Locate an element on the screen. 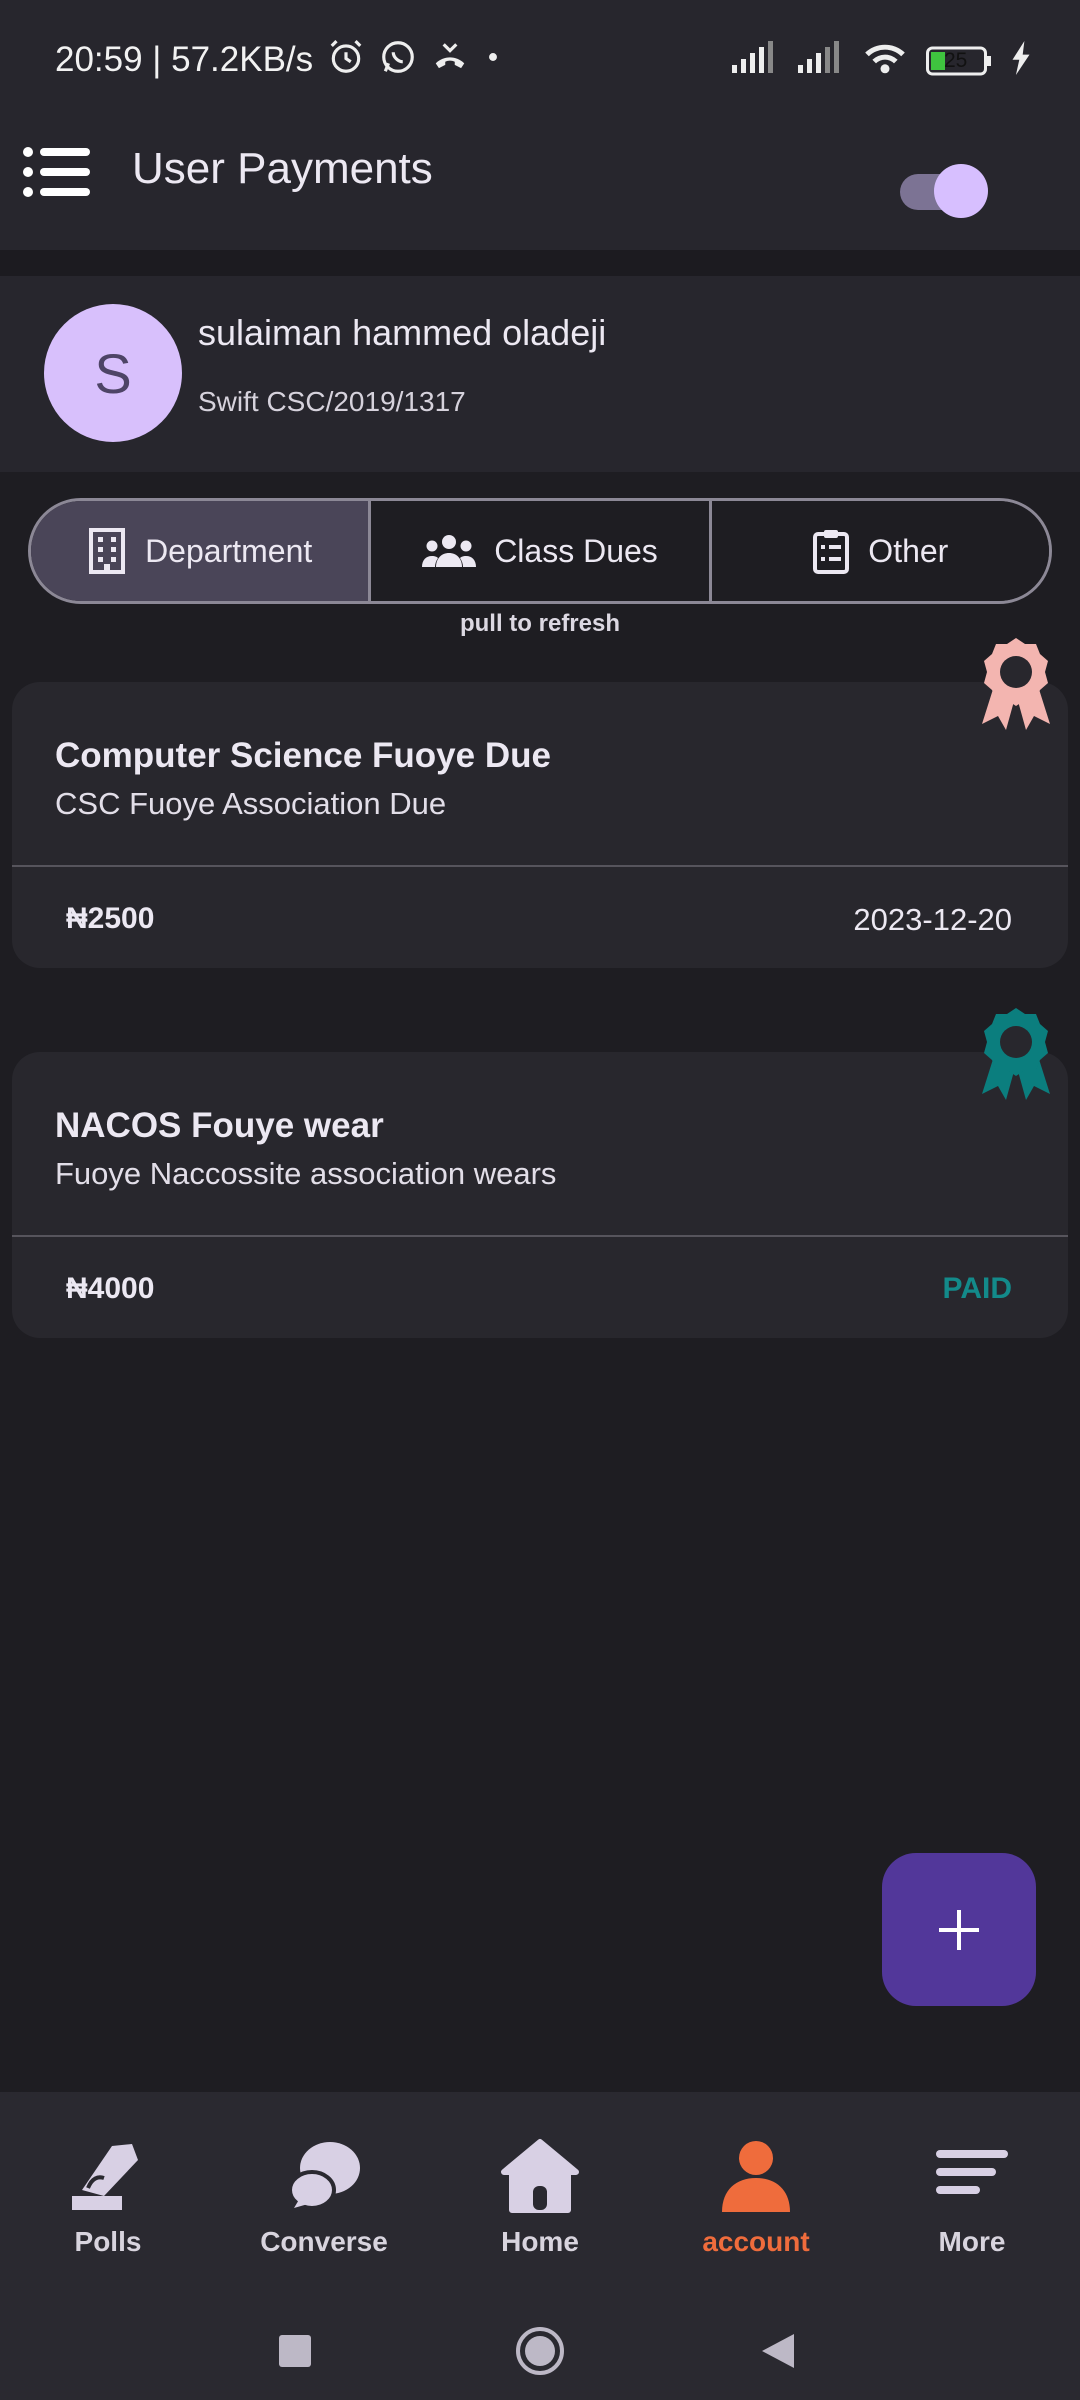 The image size is (1080, 2400). tab-department: Department is located at coordinates (200, 551).